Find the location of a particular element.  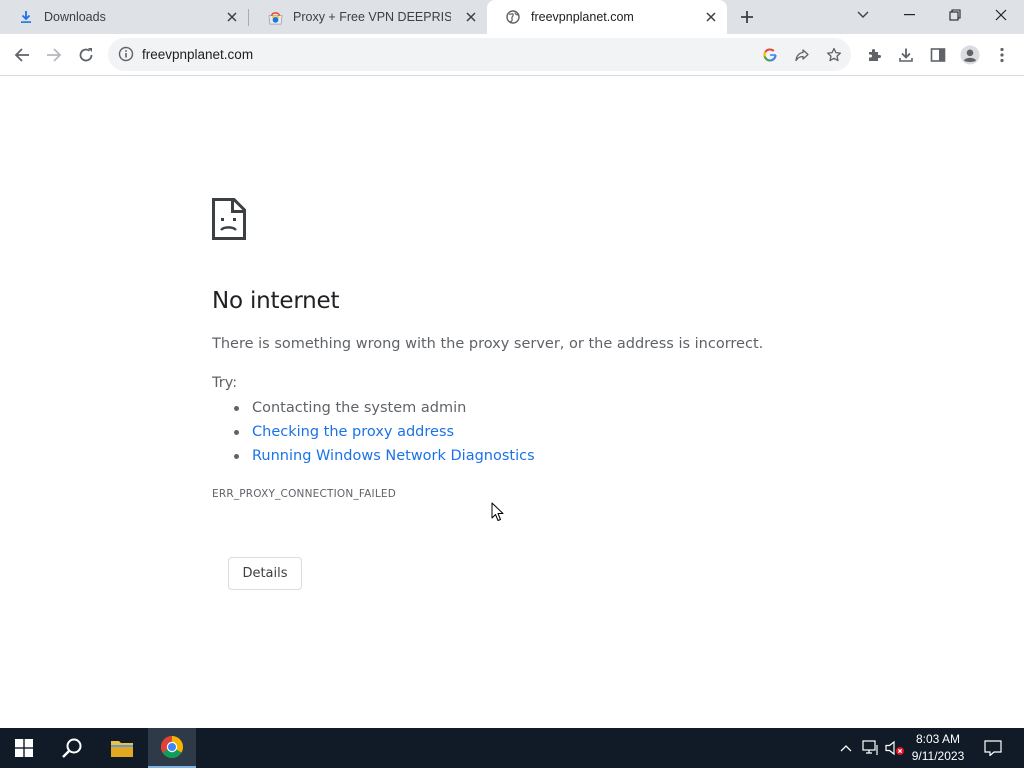

chrome-taskbar-button is located at coordinates (172, 748).